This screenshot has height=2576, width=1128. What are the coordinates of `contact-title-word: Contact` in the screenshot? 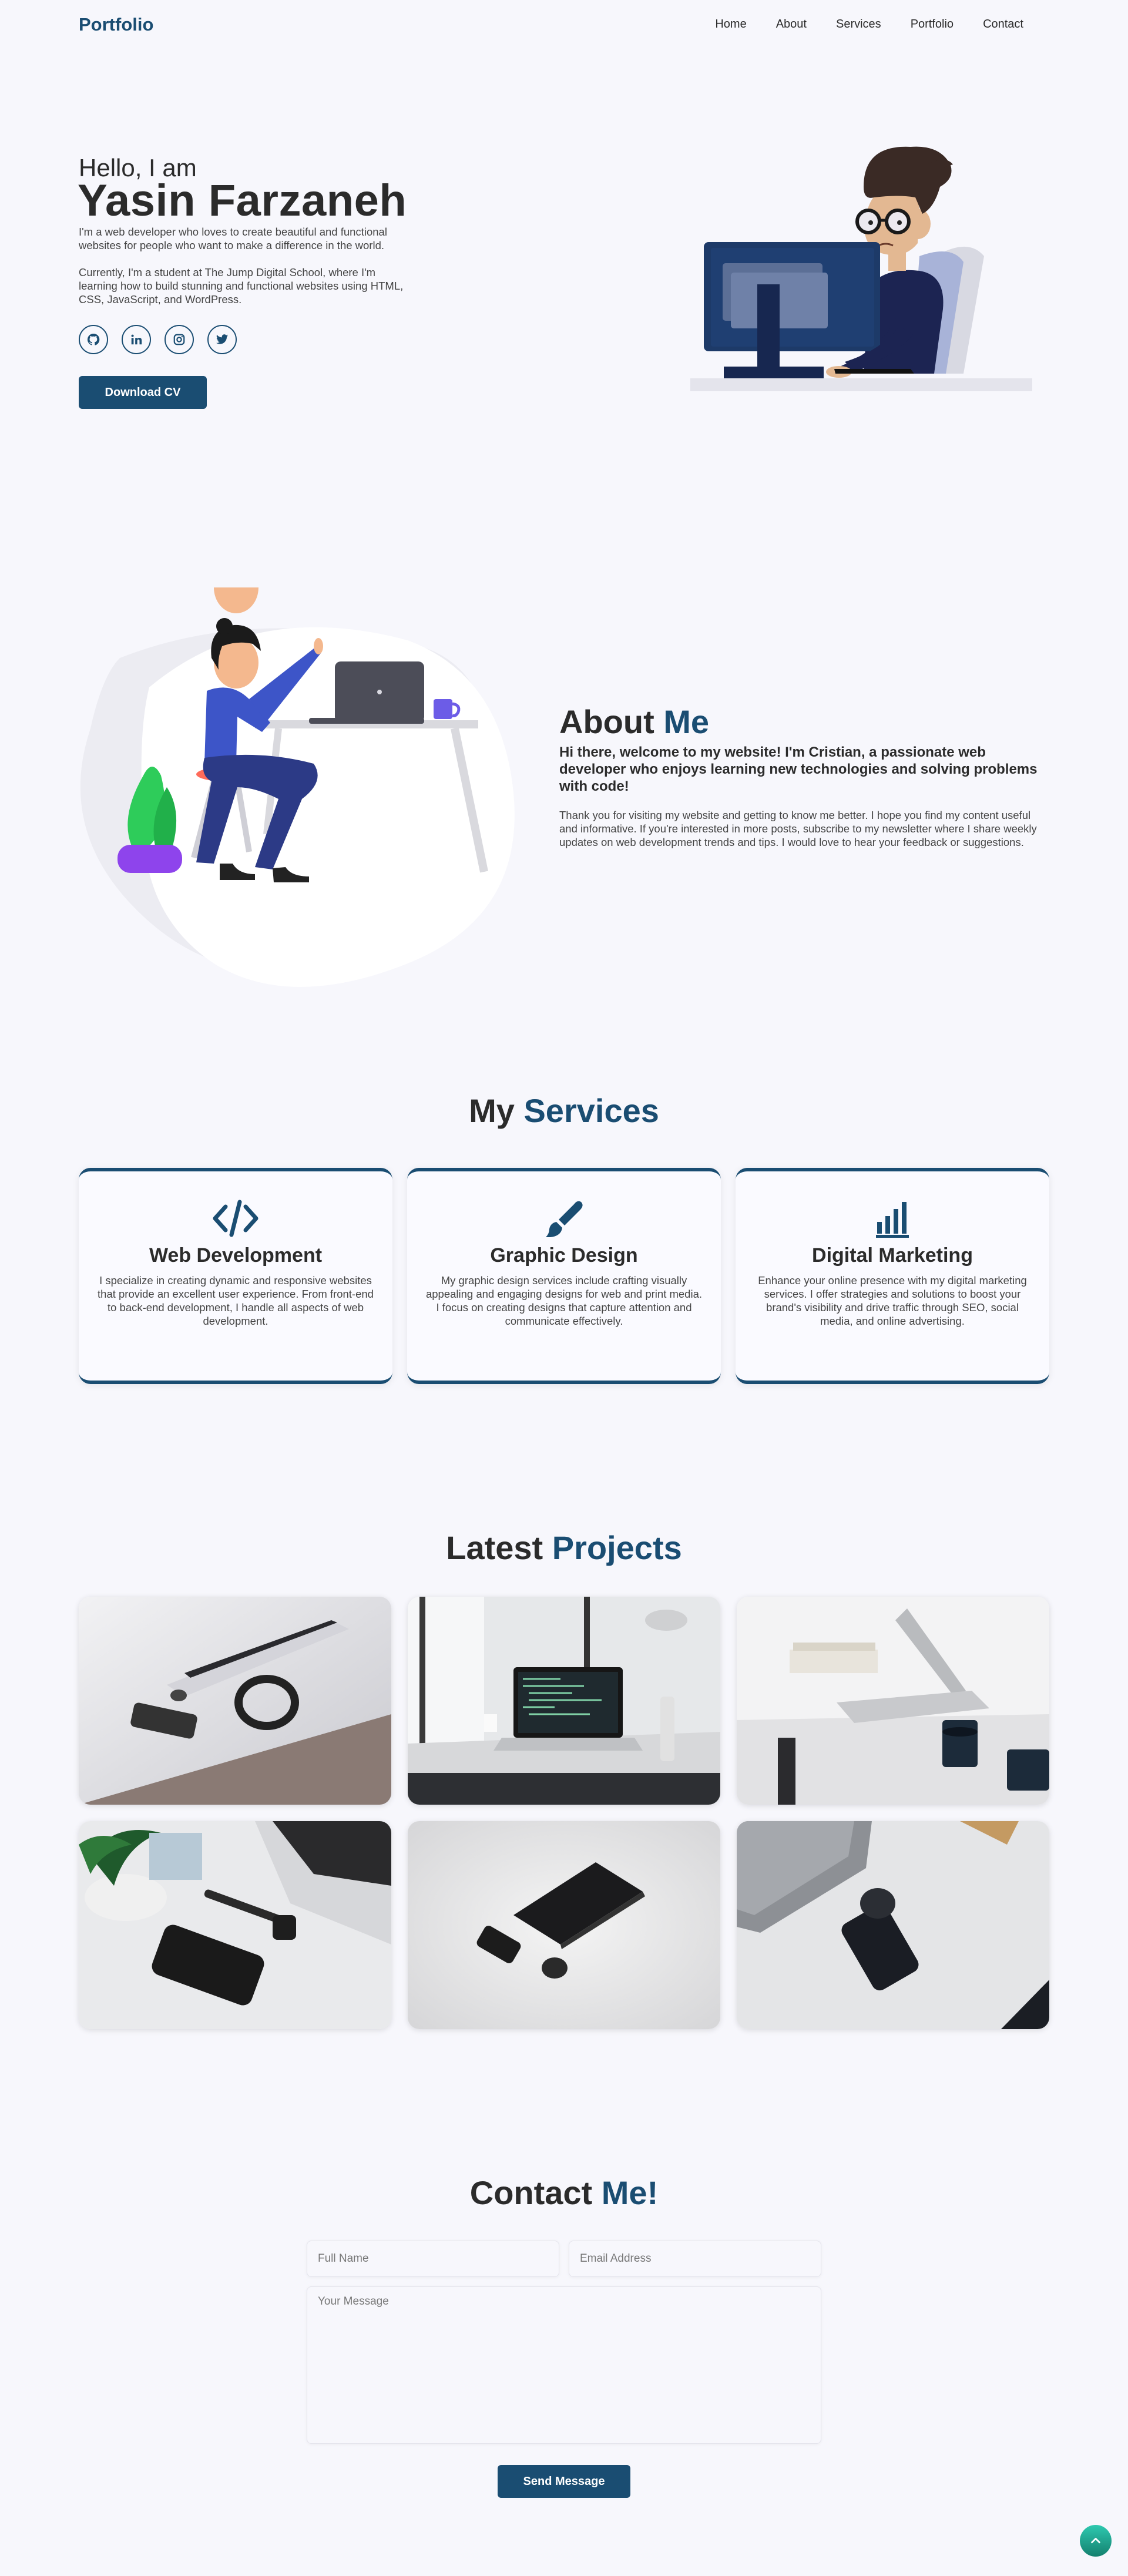 It's located at (531, 2192).